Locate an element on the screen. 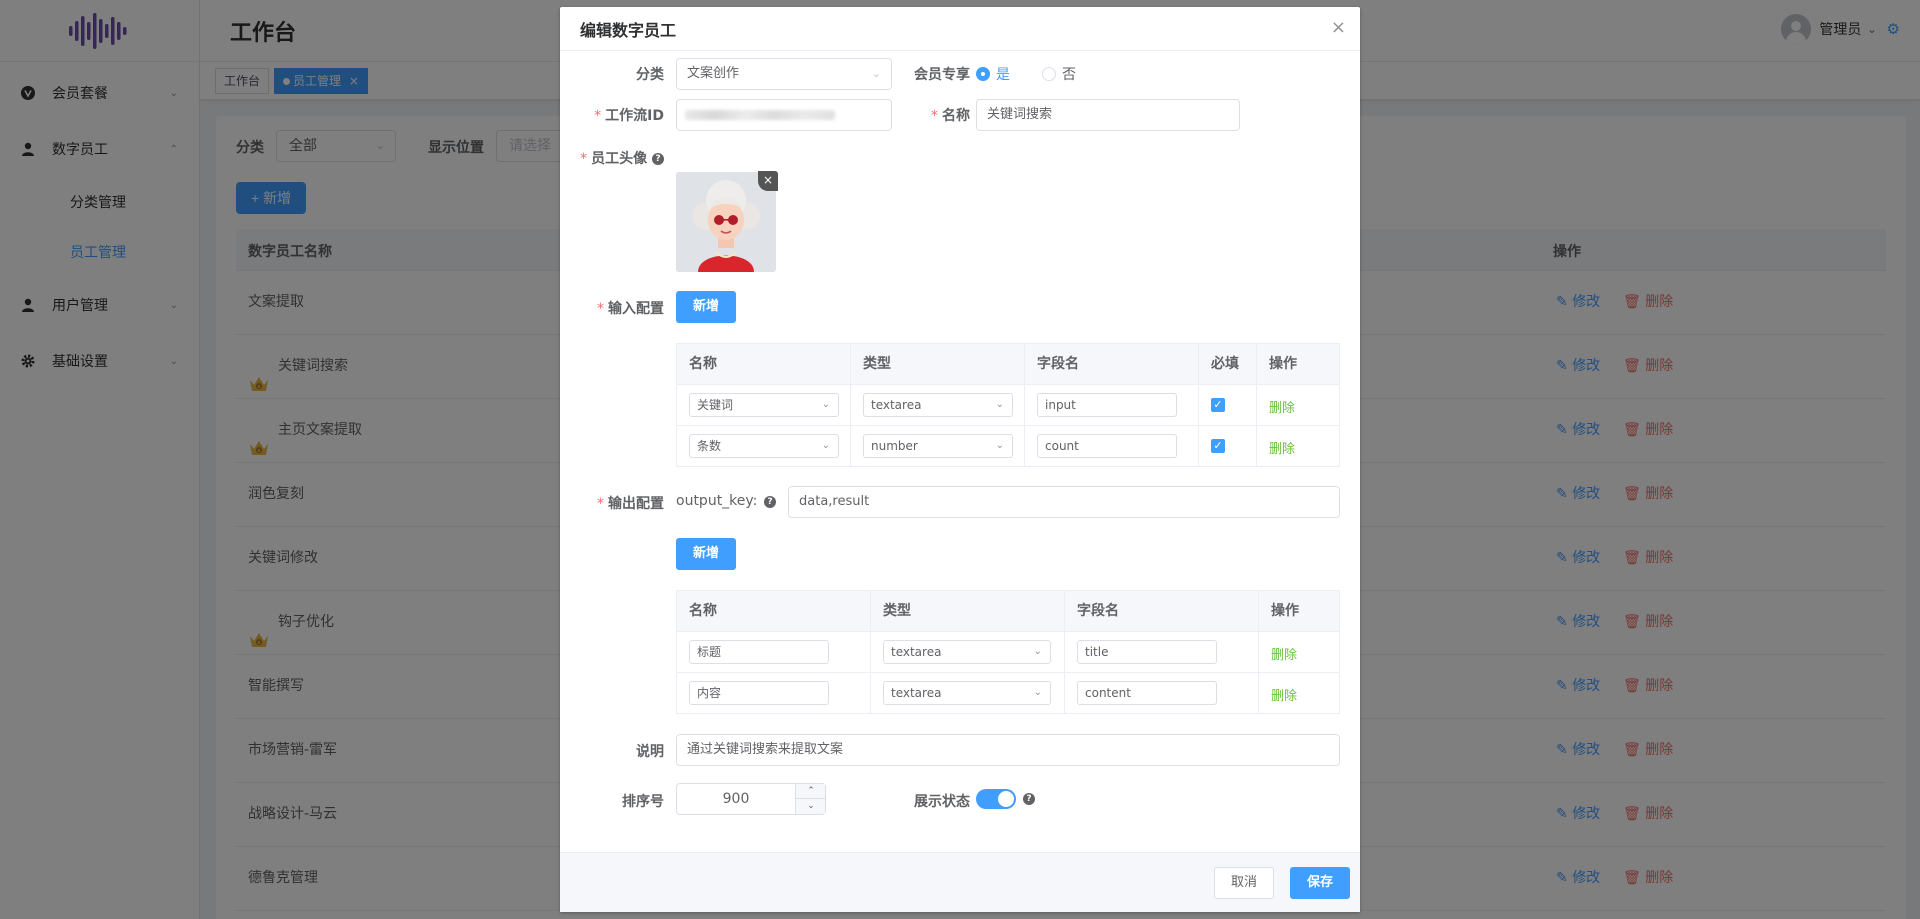 Image resolution: width=1920 pixels, height=919 pixels. select-value: 文案创作 is located at coordinates (713, 73).